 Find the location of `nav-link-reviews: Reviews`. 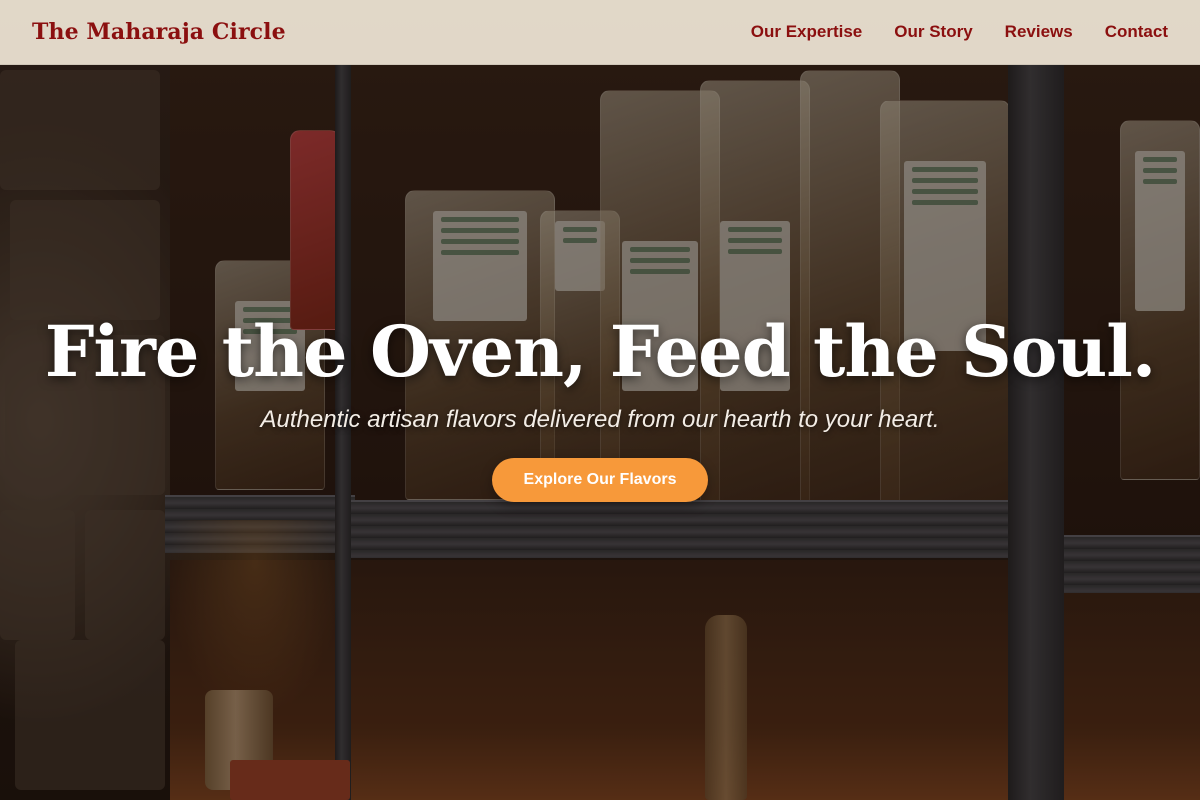

nav-link-reviews: Reviews is located at coordinates (1039, 31).